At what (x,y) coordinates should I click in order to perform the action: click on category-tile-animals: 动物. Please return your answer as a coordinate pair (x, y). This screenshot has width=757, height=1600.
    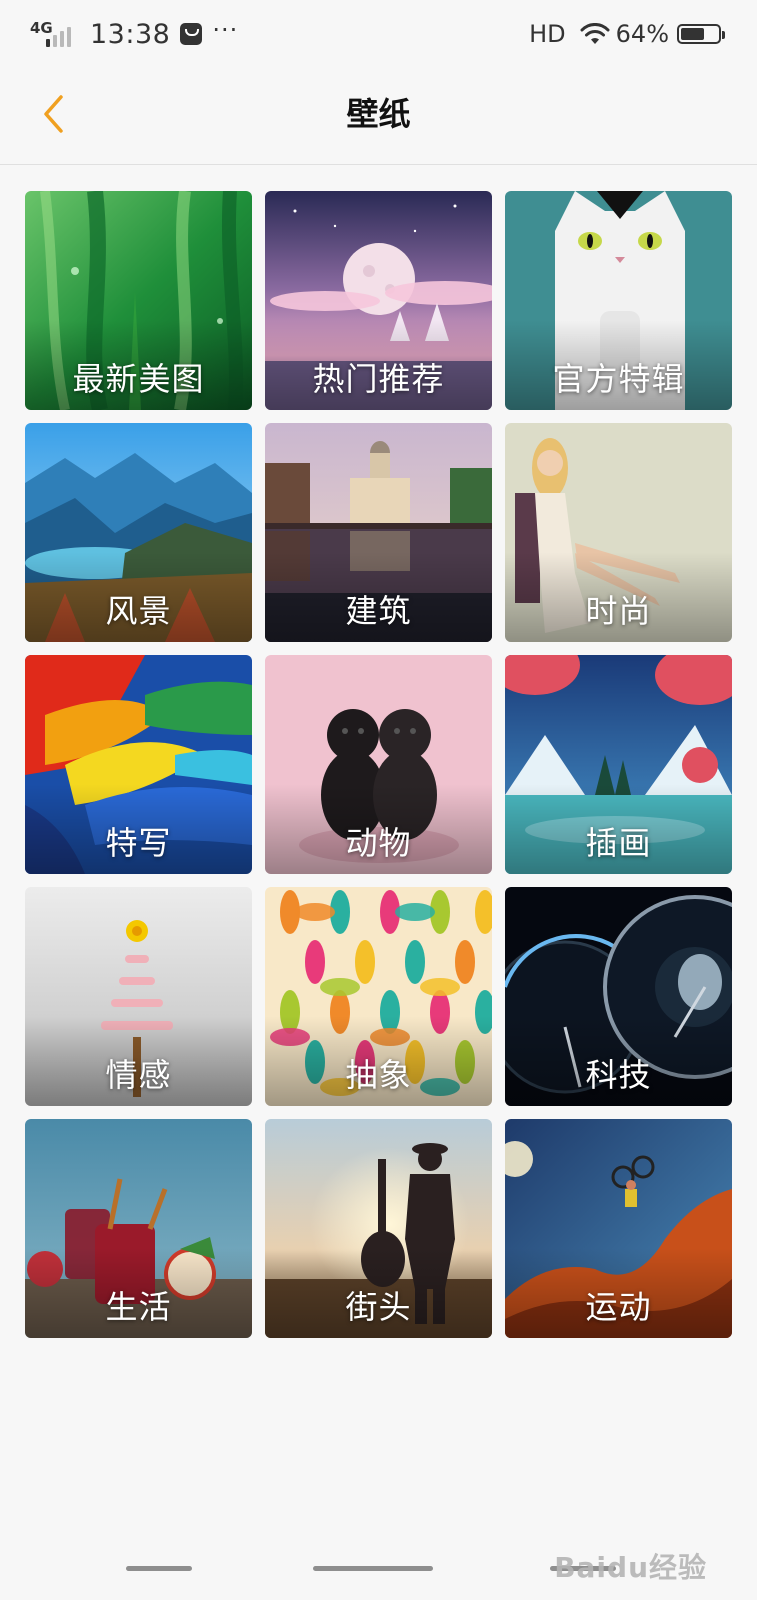
    Looking at the image, I should click on (378, 764).